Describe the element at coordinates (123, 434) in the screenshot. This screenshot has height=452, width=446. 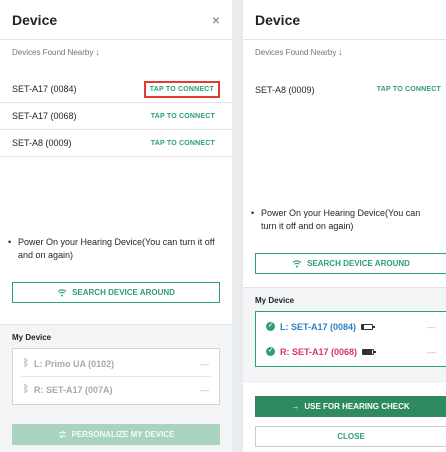
I see `personalize-button-label: PERSONALIZE MY DEVICE` at that location.